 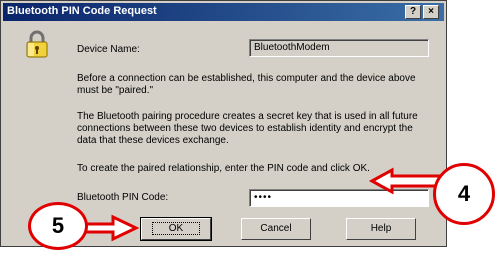 I want to click on step-5-callout: 5, so click(x=58, y=226).